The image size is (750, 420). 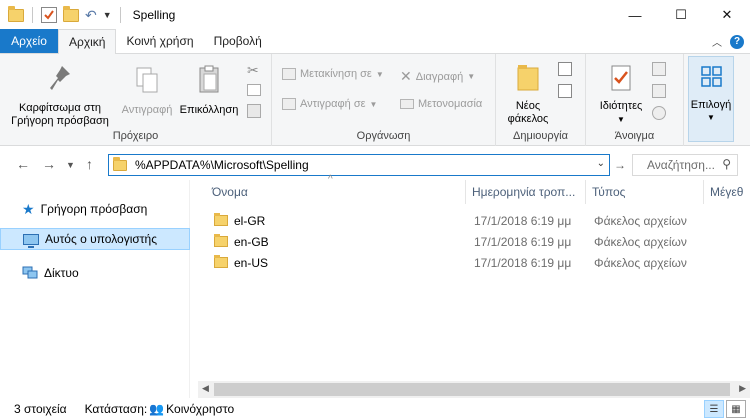 I want to click on tab-file: Αρχείο, so click(x=29, y=41).